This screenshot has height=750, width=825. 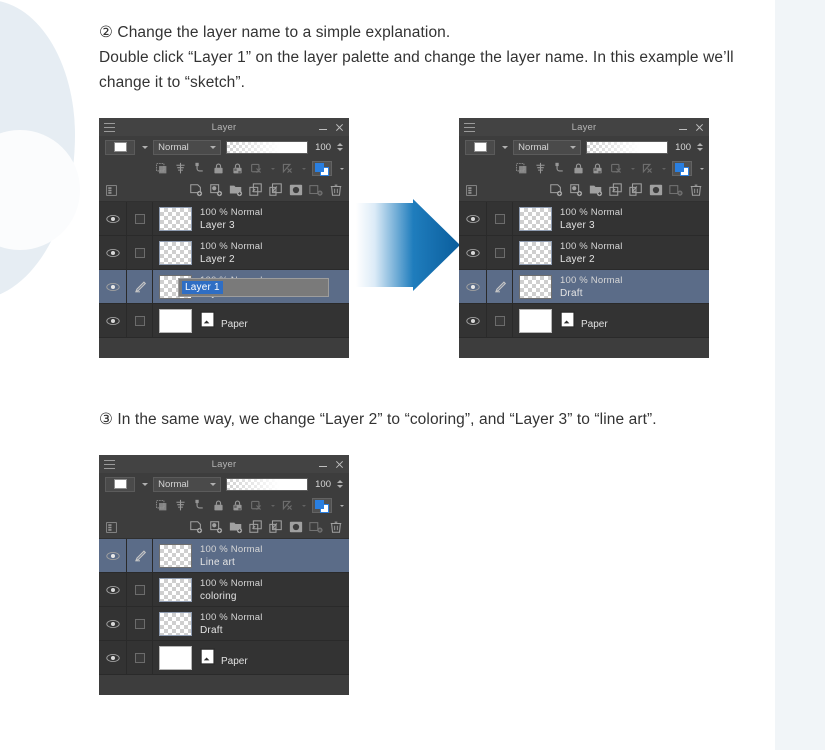 I want to click on layer-name: Line art, so click(x=231, y=562).